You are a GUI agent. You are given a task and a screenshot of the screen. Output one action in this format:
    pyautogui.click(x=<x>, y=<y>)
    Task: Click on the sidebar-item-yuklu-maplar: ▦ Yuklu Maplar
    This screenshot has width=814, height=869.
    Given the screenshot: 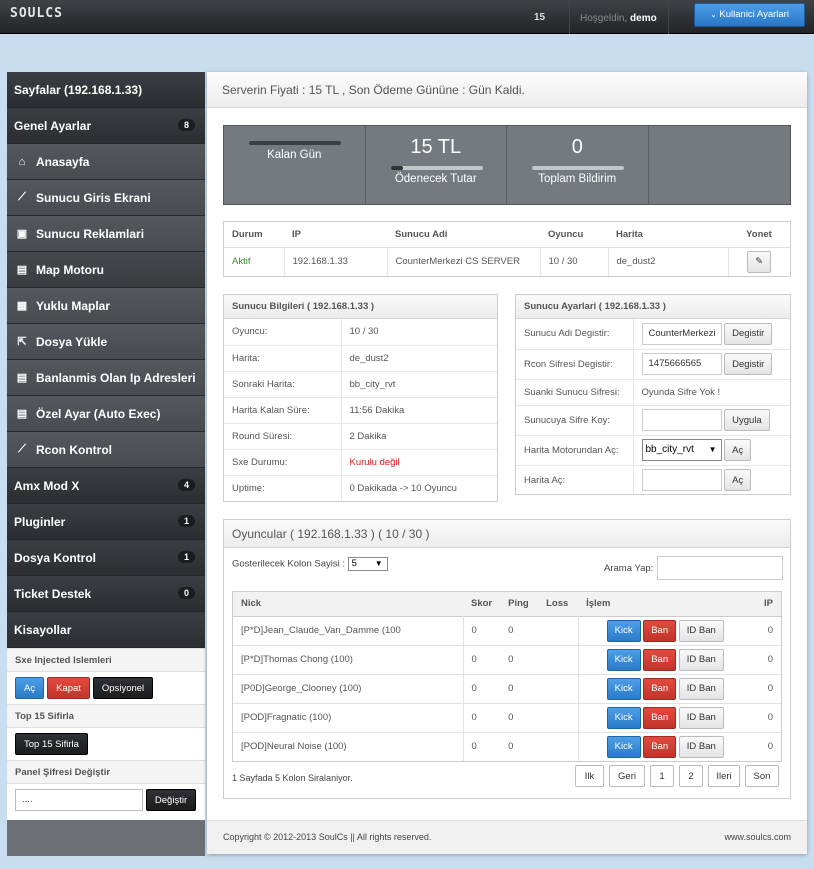 What is the action you would take?
    pyautogui.click(x=106, y=306)
    